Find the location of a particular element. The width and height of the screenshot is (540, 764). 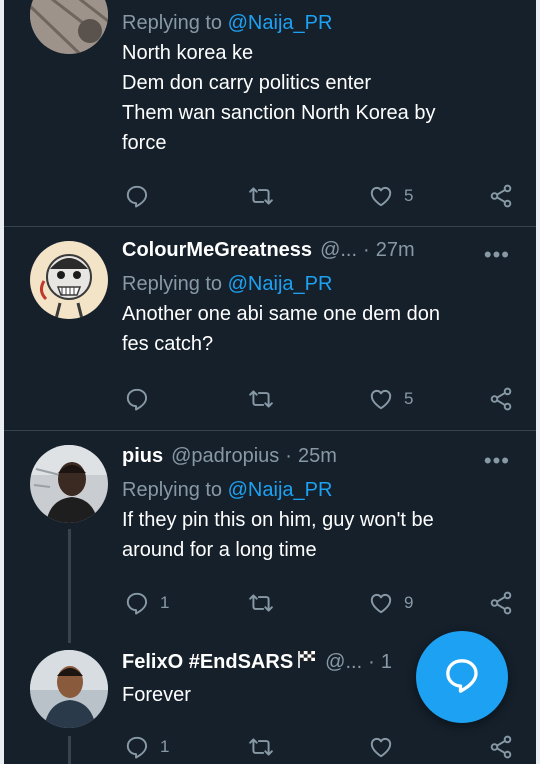

compose-reply-icon is located at coordinates (462, 677).